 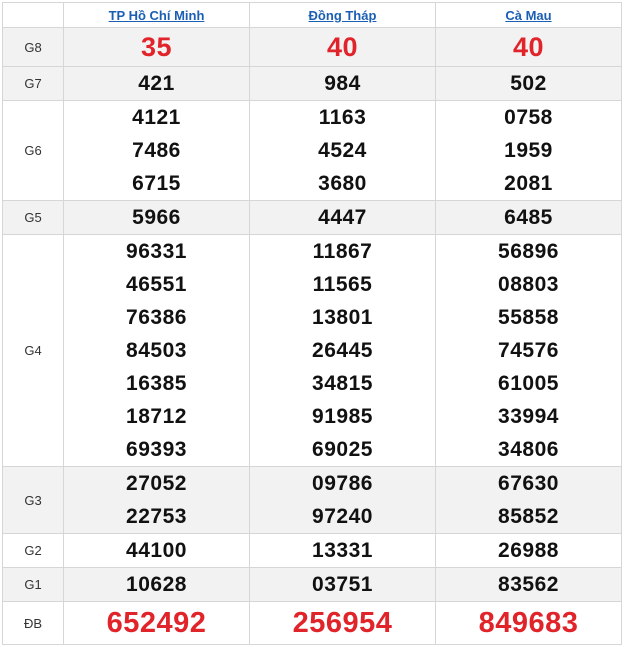 What do you see at coordinates (342, 317) in the screenshot?
I see `prize-number: 13801` at bounding box center [342, 317].